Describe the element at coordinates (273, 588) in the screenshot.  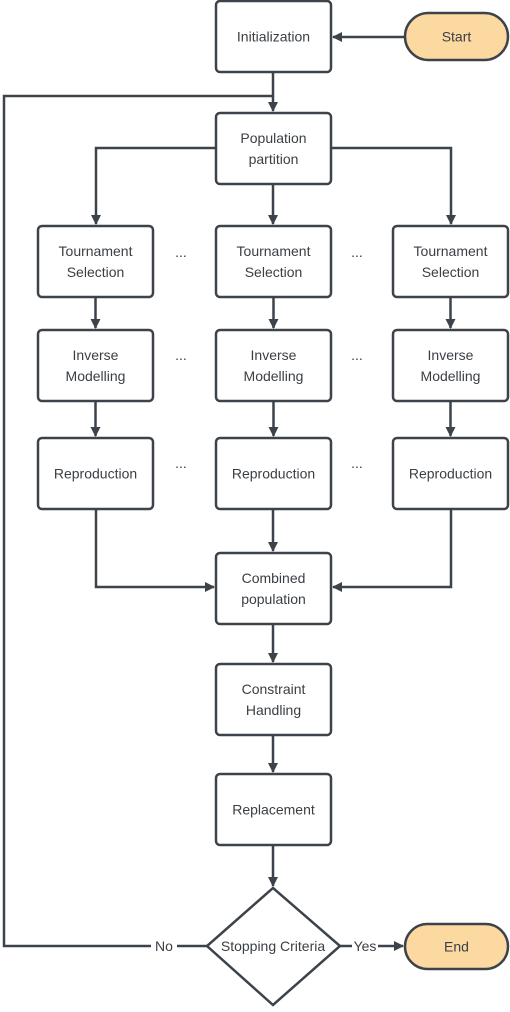
I see `combined-population-box: Combined population` at that location.